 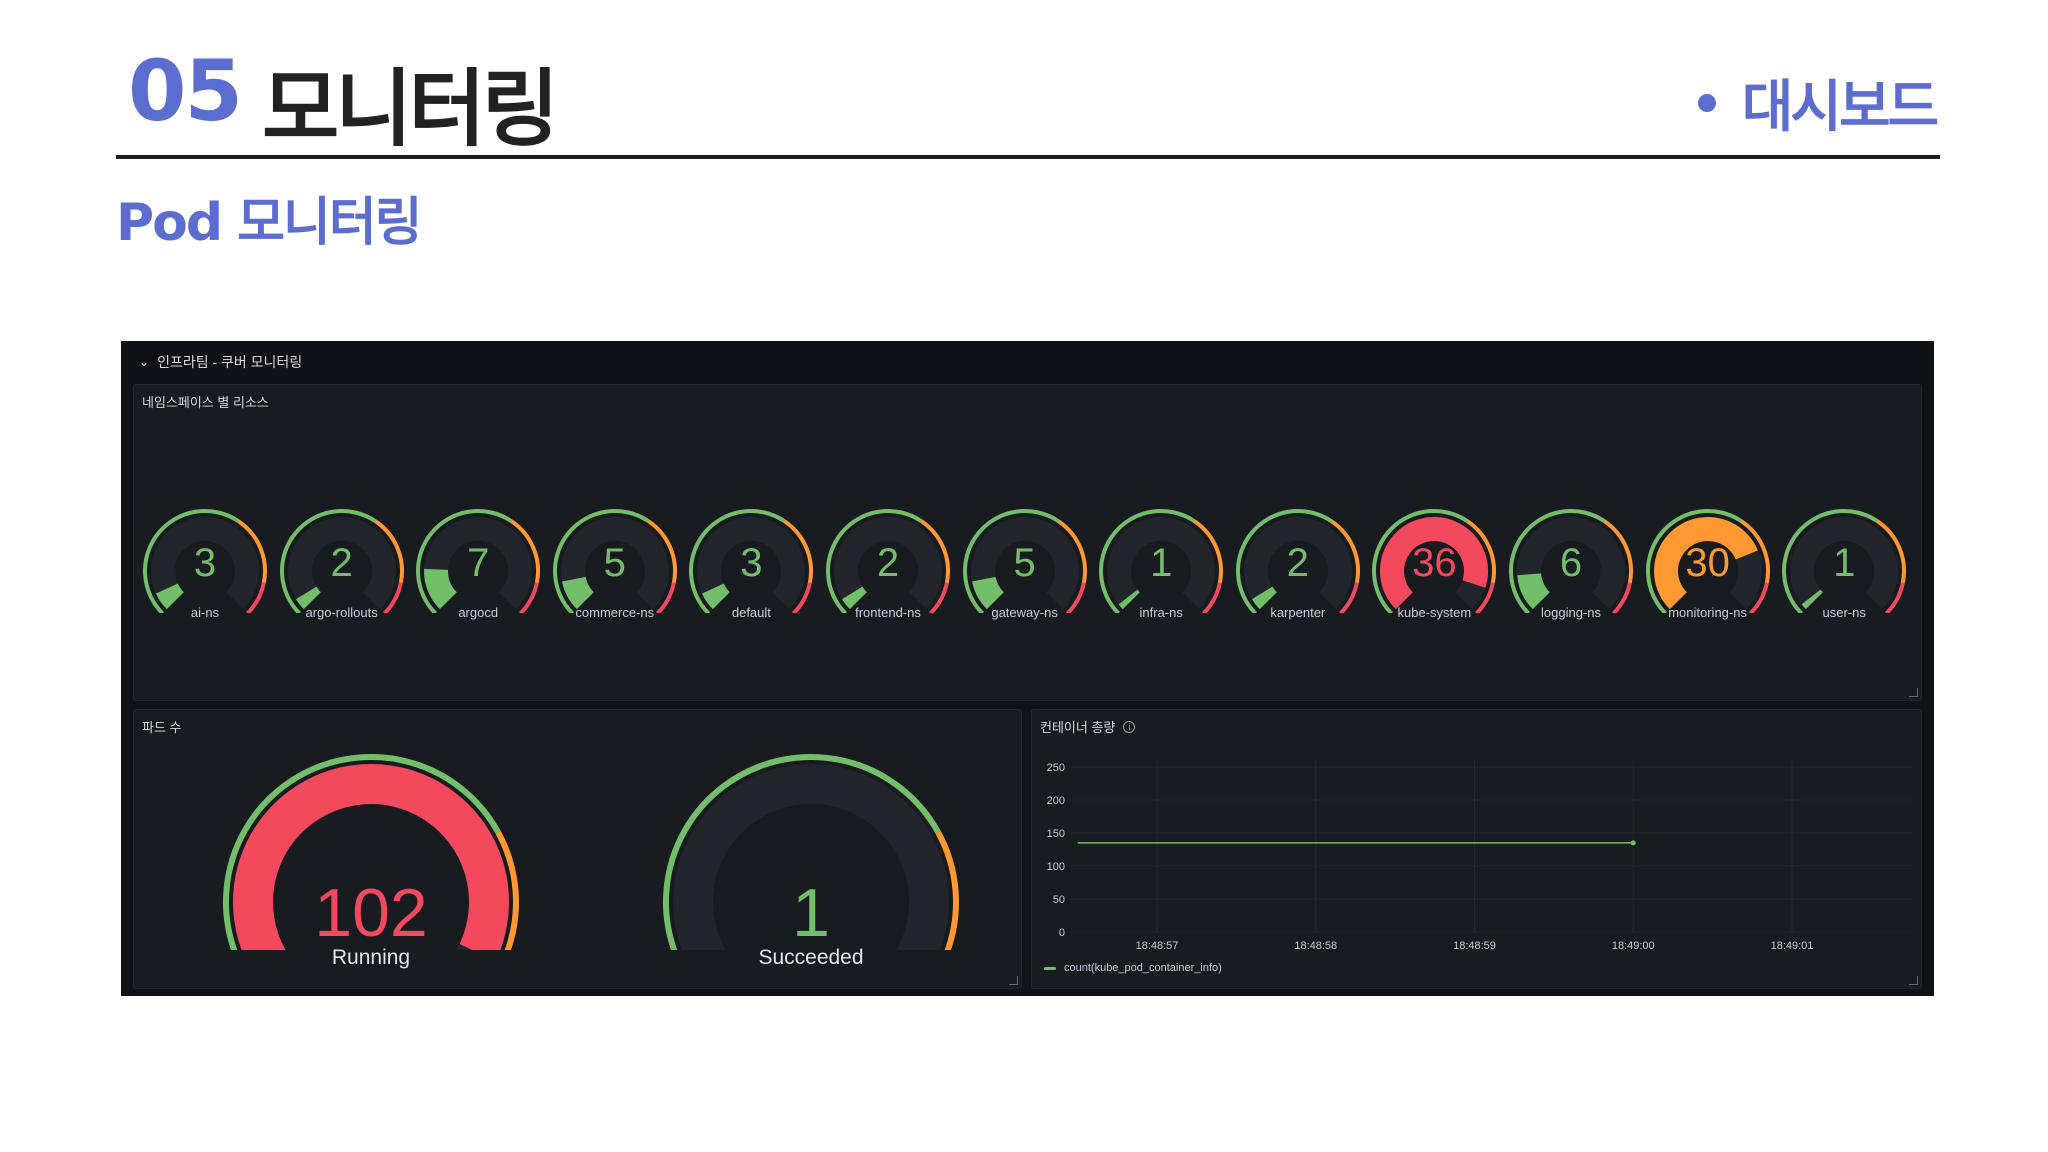 I want to click on namespace-gauge: 5 gateway-ns, so click(x=1025, y=568).